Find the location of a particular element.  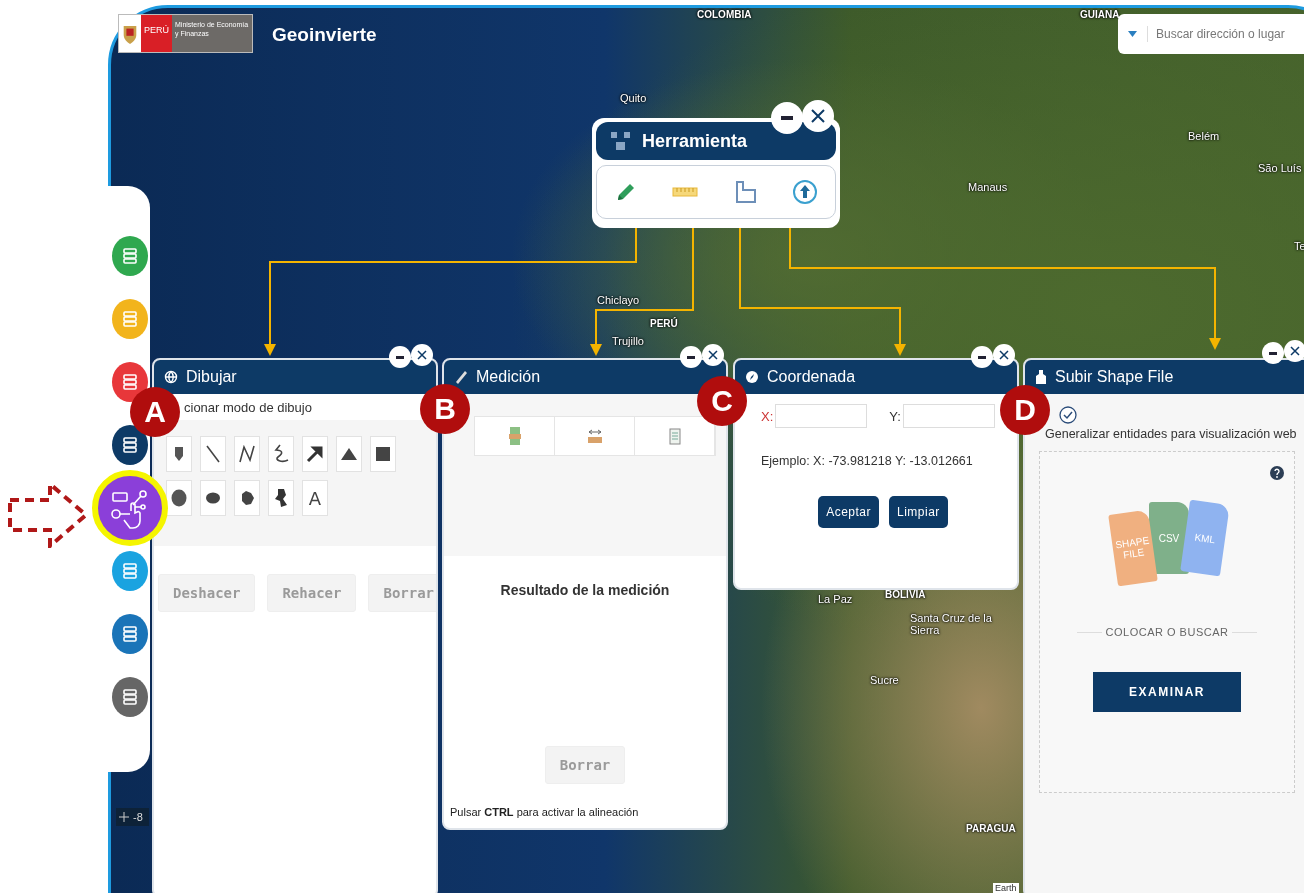

upload-icon is located at coordinates (805, 192).